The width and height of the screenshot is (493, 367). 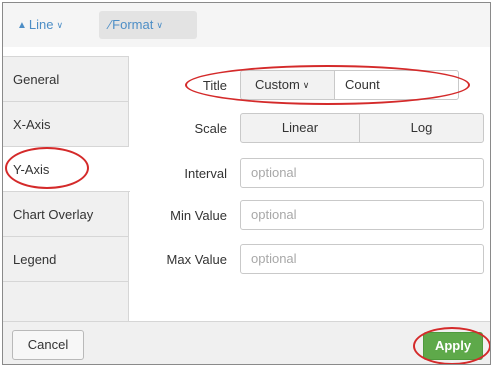 I want to click on visualization-type-label: Line, so click(x=41, y=24).